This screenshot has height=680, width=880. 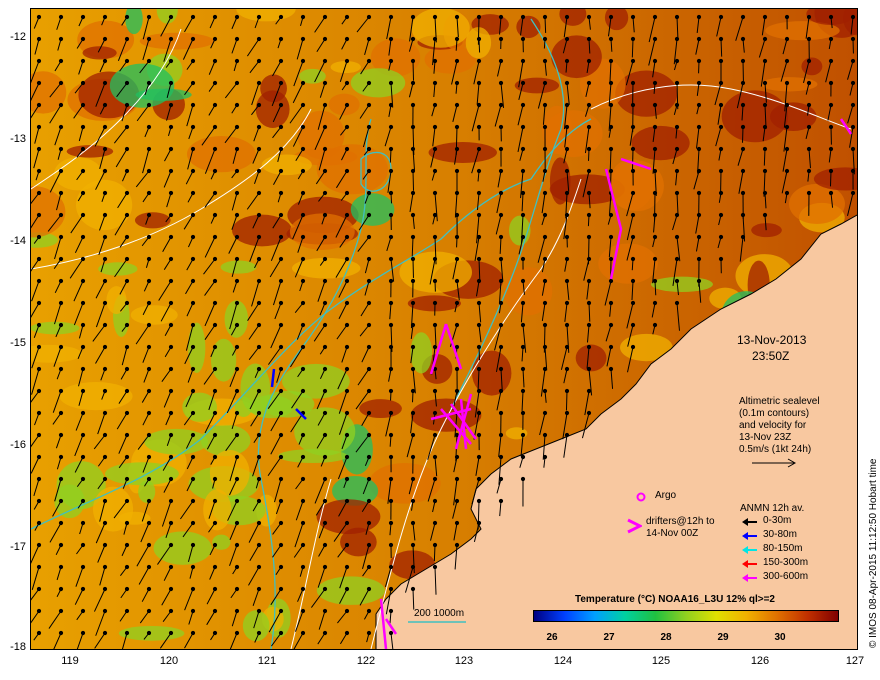 I want to click on velocity-arrow, so click(x=413, y=70).